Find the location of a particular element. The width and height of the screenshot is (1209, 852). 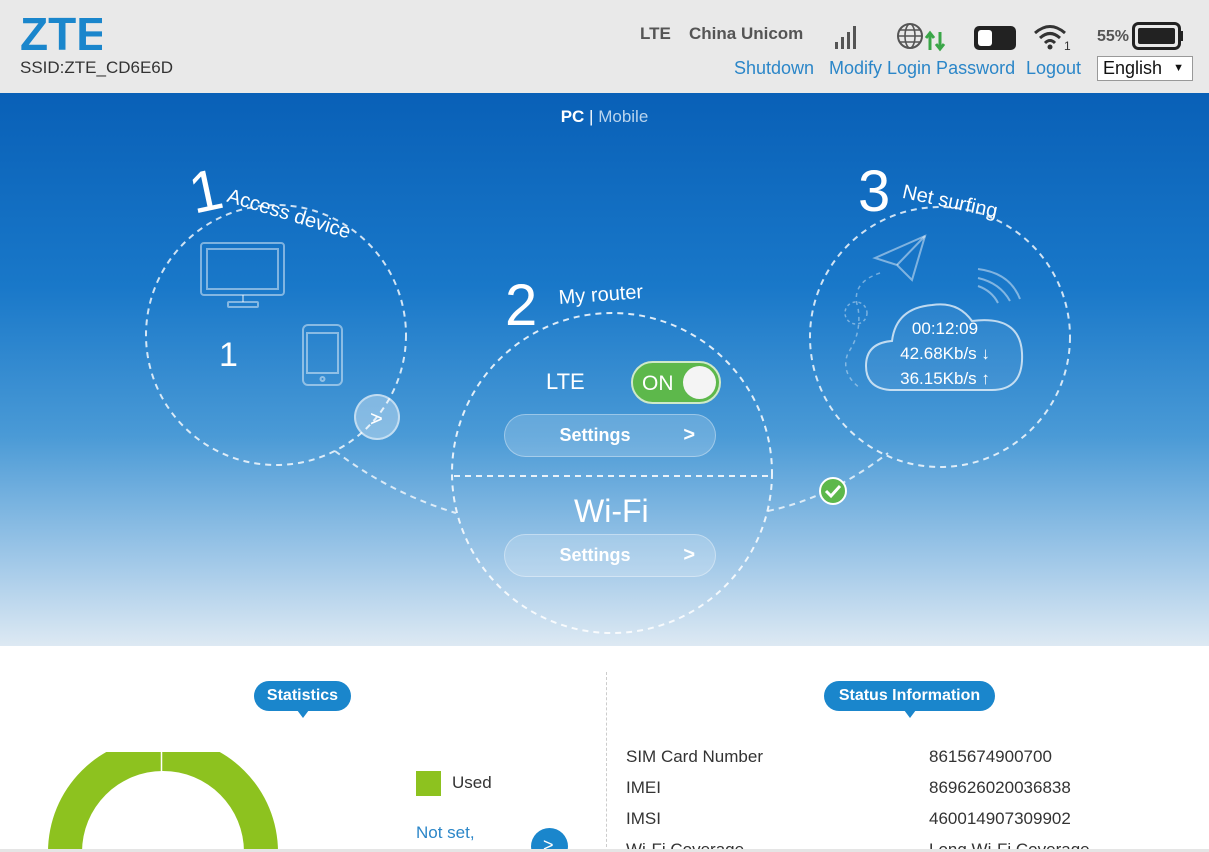

battery-icon is located at coordinates (1157, 36).